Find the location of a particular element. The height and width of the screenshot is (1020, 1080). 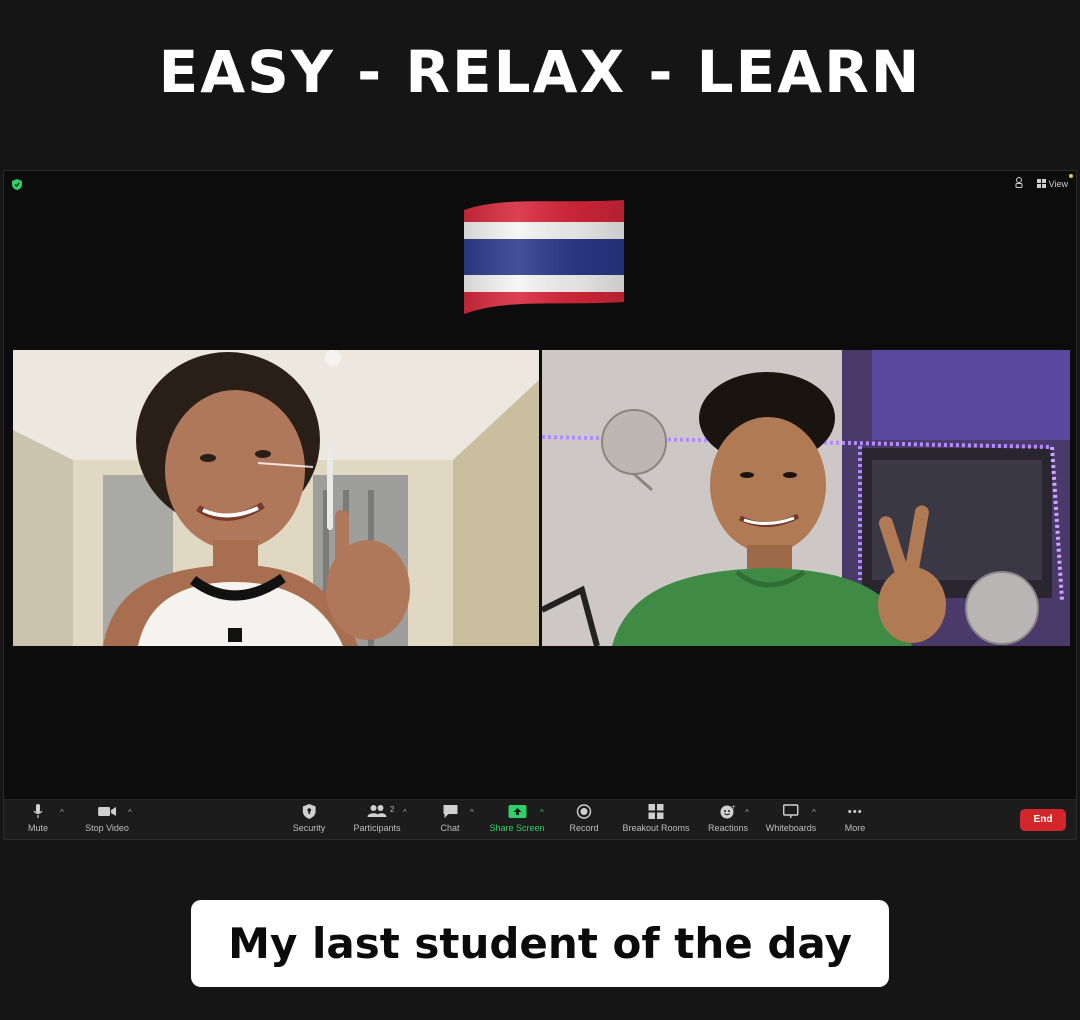

chat-options-caret-icon: ^ is located at coordinates (472, 812).